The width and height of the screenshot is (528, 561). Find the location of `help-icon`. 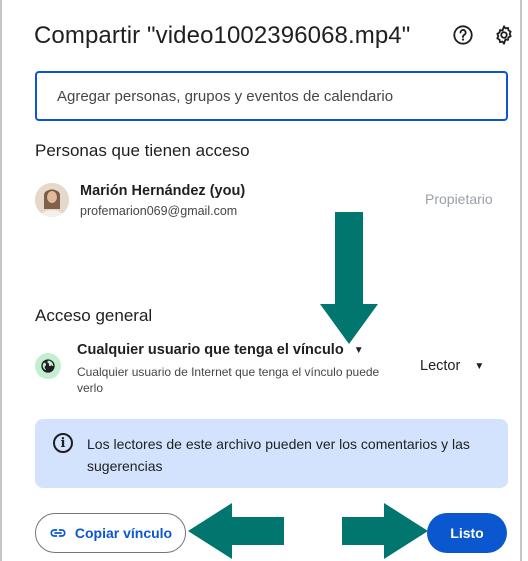

help-icon is located at coordinates (463, 35).